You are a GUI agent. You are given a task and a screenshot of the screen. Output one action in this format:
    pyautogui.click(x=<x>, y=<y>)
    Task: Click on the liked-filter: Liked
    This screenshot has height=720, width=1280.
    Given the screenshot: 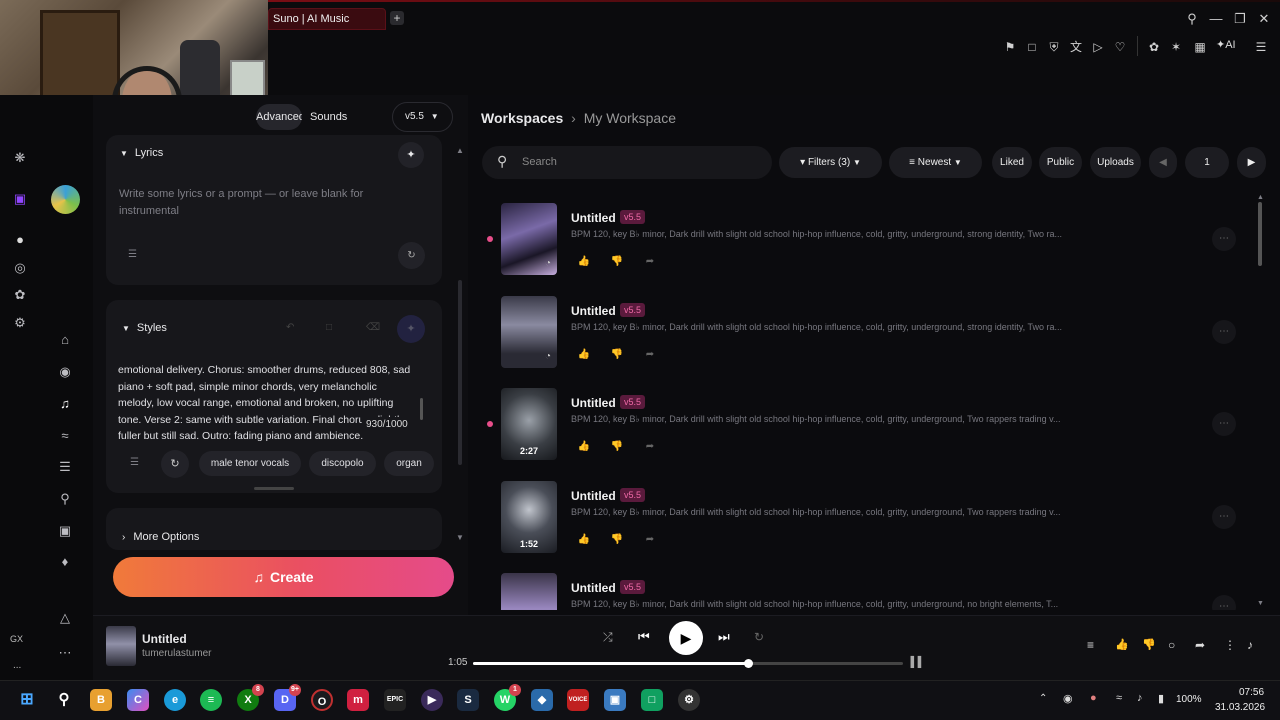 What is the action you would take?
    pyautogui.click(x=1012, y=162)
    